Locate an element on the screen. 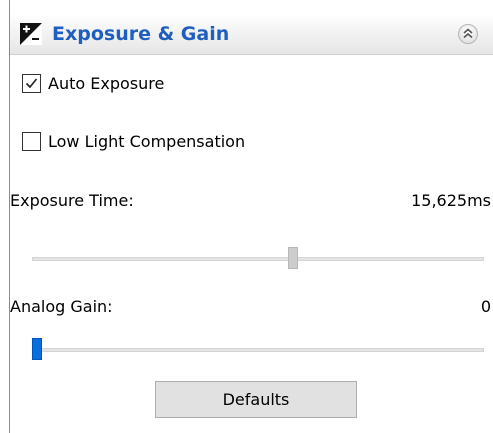  checkmark-icon is located at coordinates (31, 83).